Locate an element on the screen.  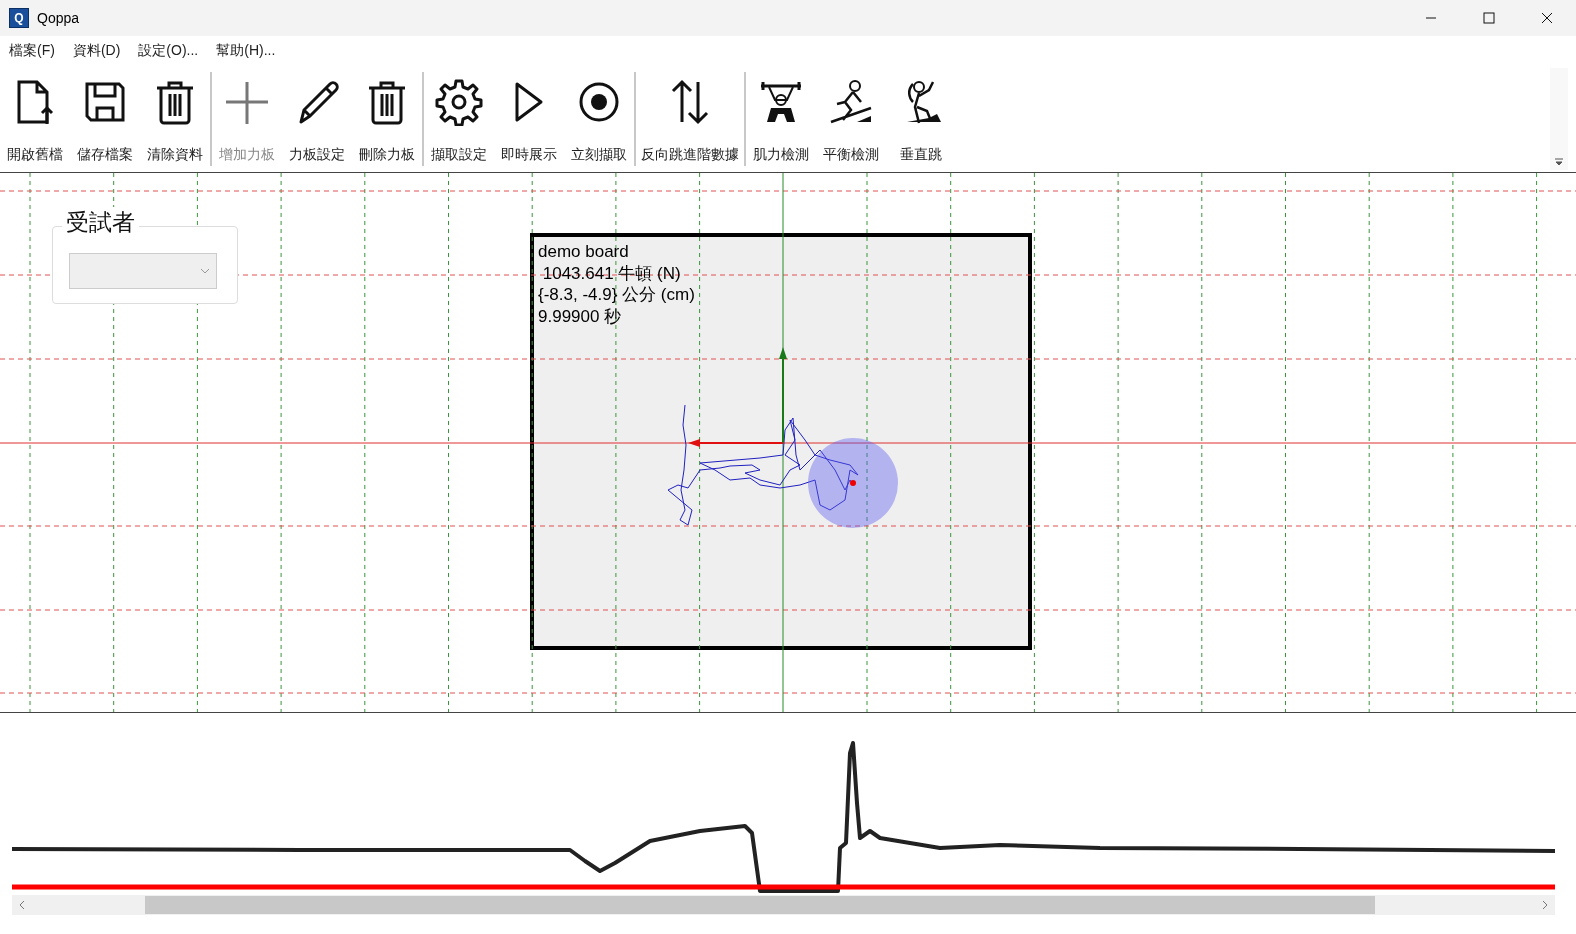
toolbar-button: 擷取設定 is located at coordinates (459, 119).